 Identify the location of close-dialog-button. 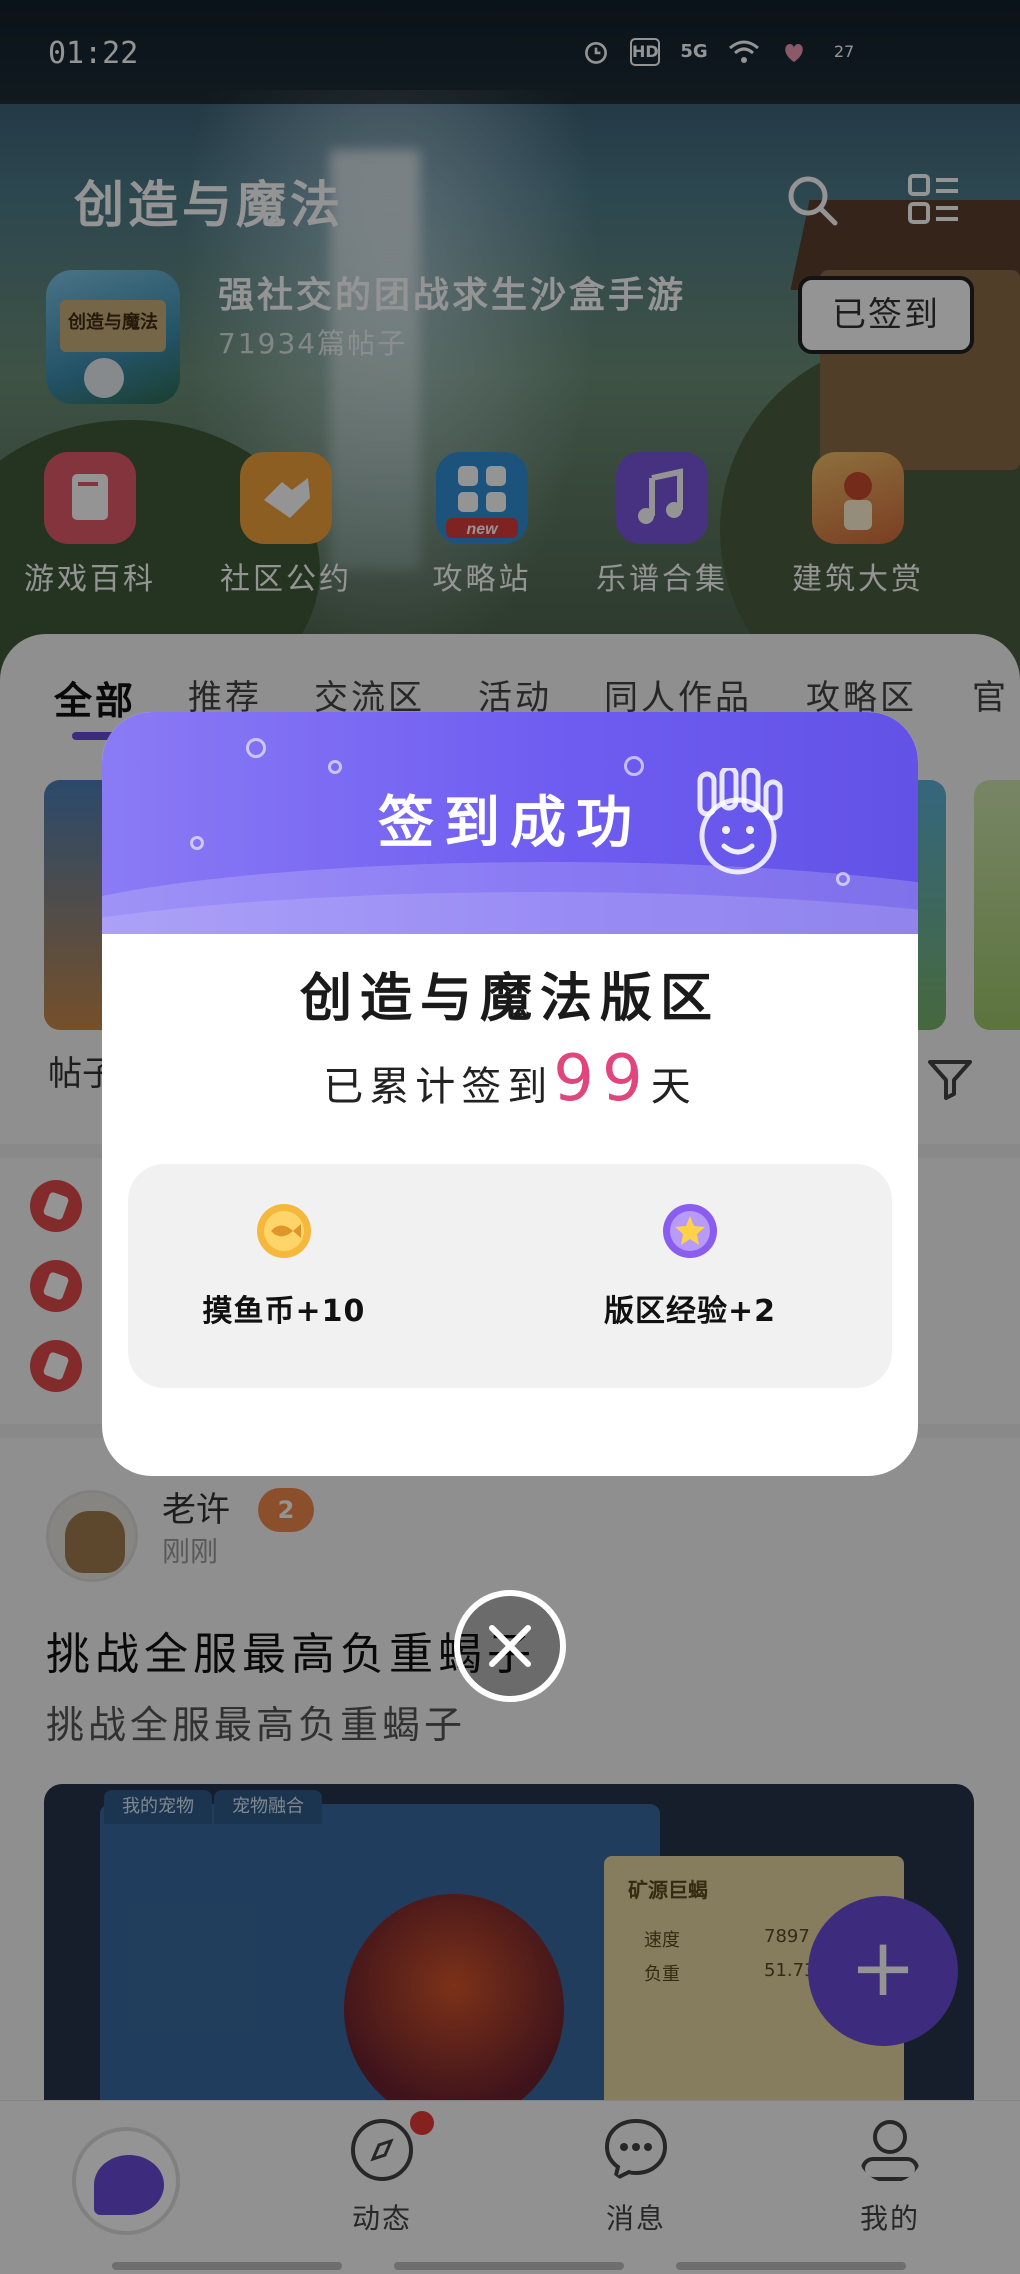
(510, 1646).